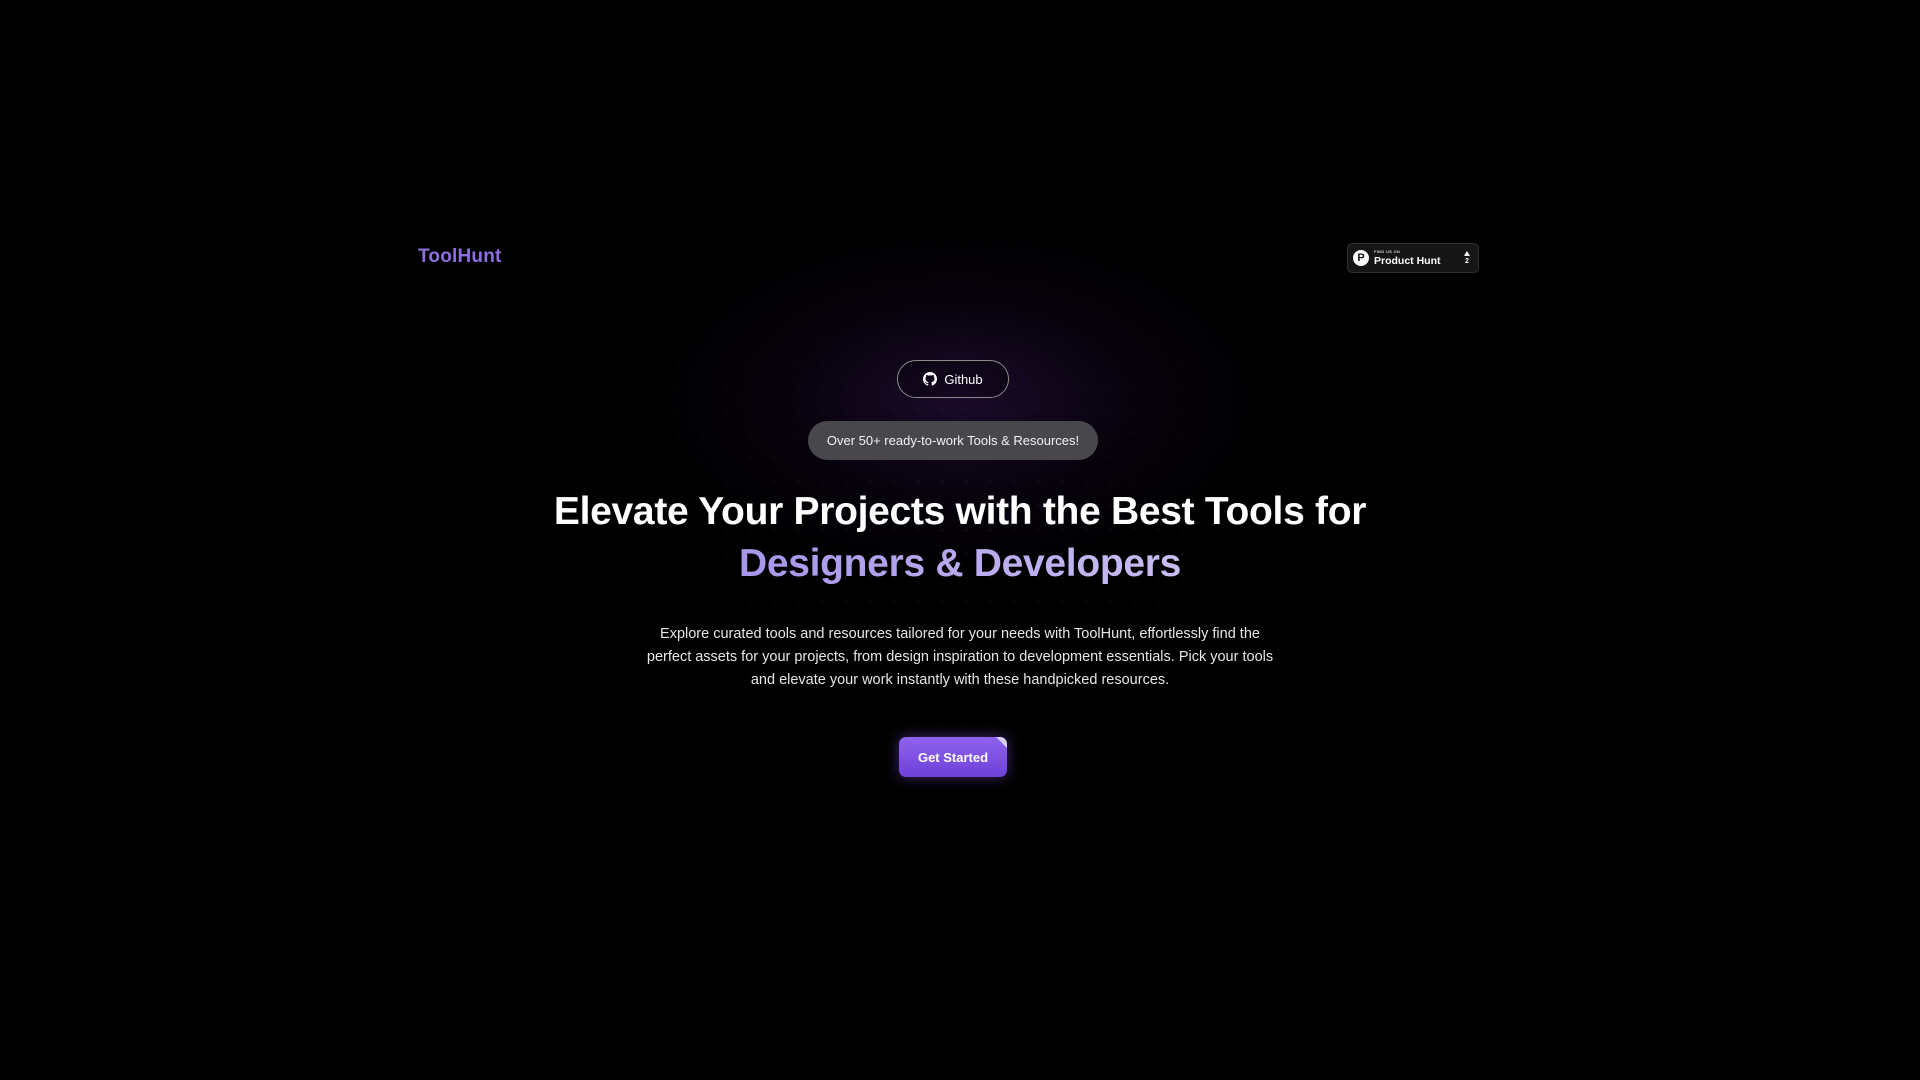 Image resolution: width=1920 pixels, height=1080 pixels. I want to click on headline-accent: Designers & Developers, so click(960, 563).